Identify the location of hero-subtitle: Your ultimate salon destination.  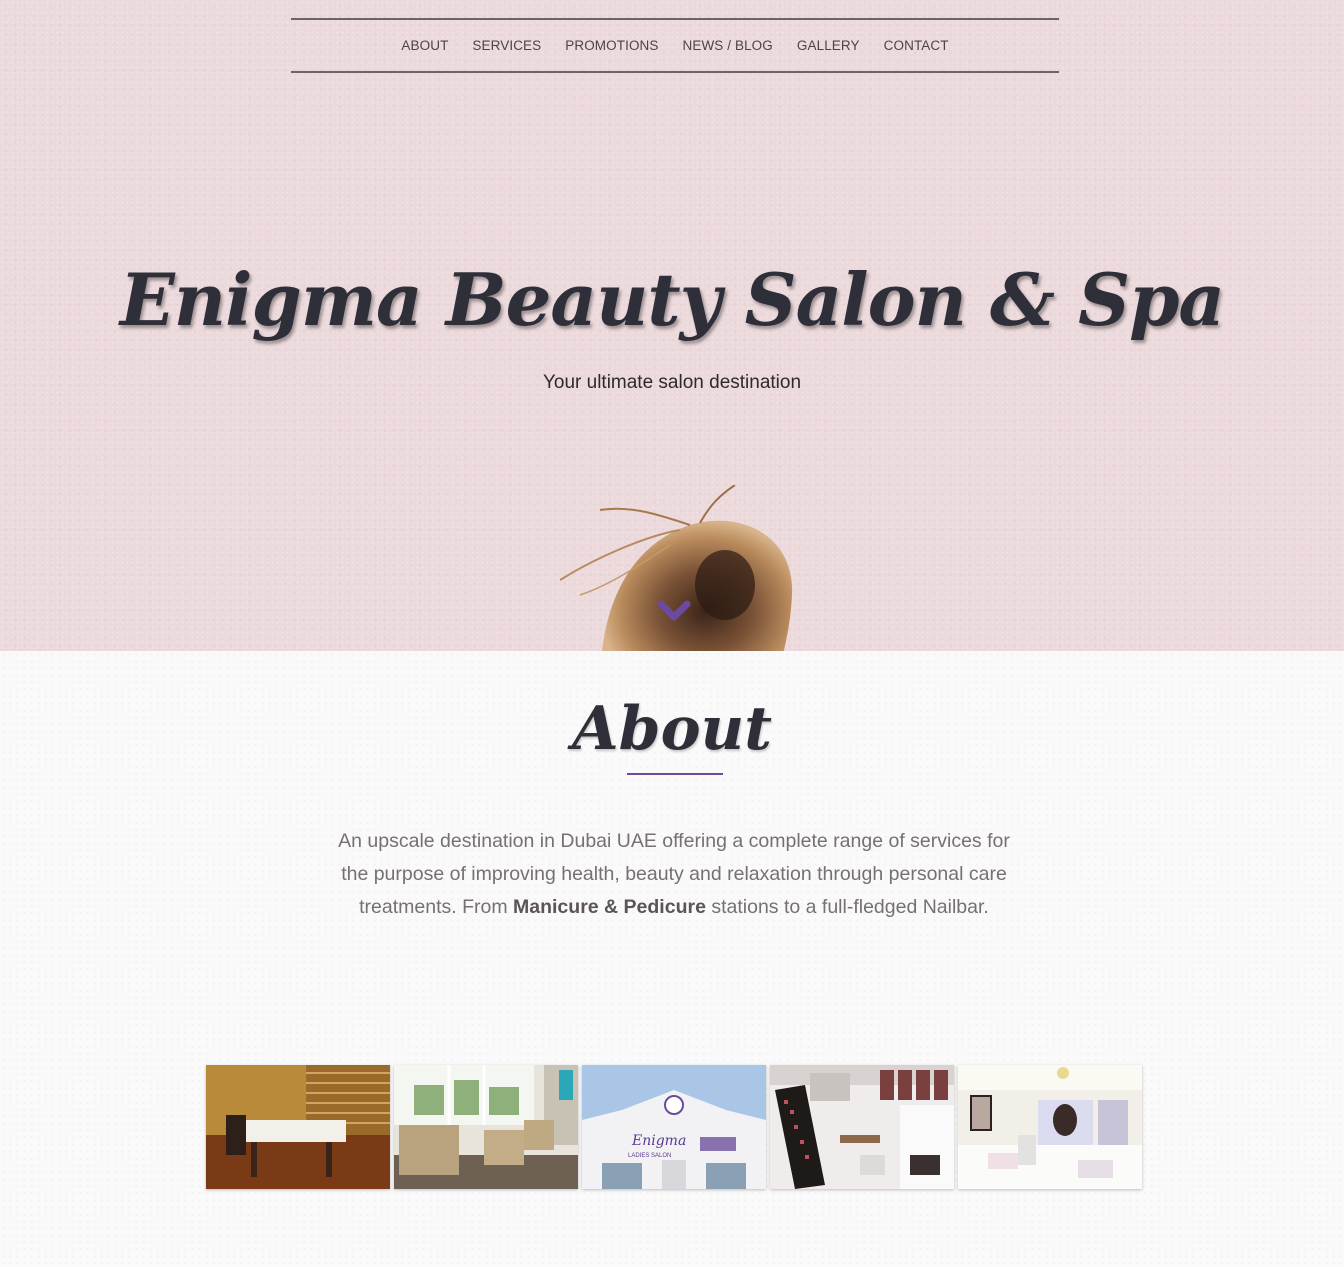
(672, 382).